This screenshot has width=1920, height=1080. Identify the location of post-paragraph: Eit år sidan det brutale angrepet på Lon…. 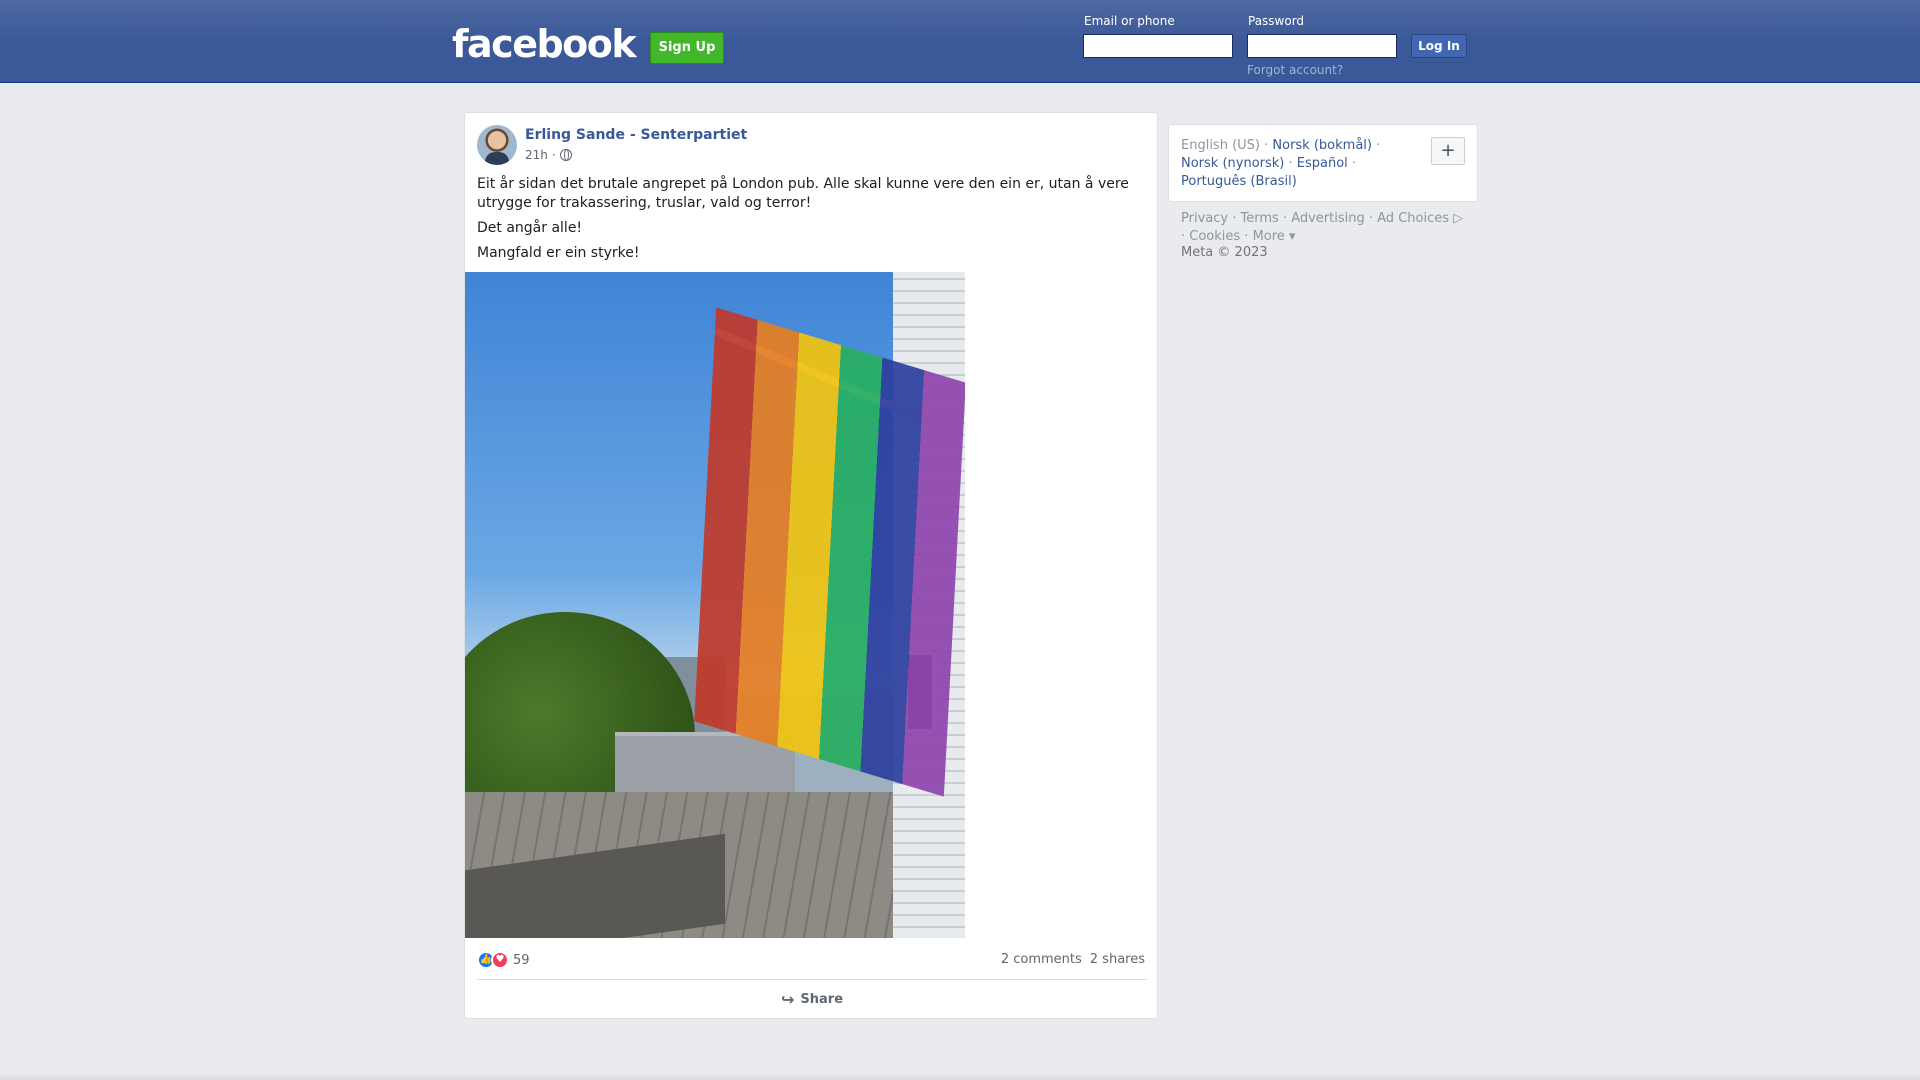
(803, 193).